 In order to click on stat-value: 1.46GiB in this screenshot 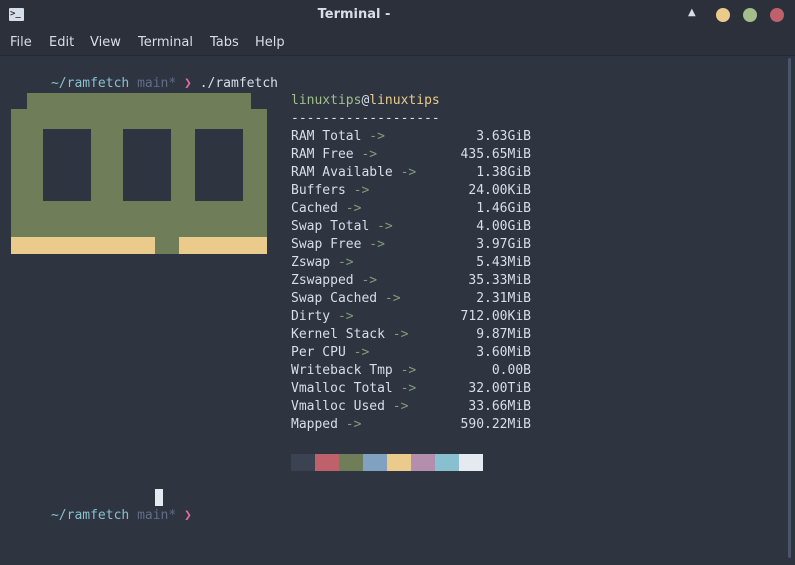, I will do `click(503, 208)`.